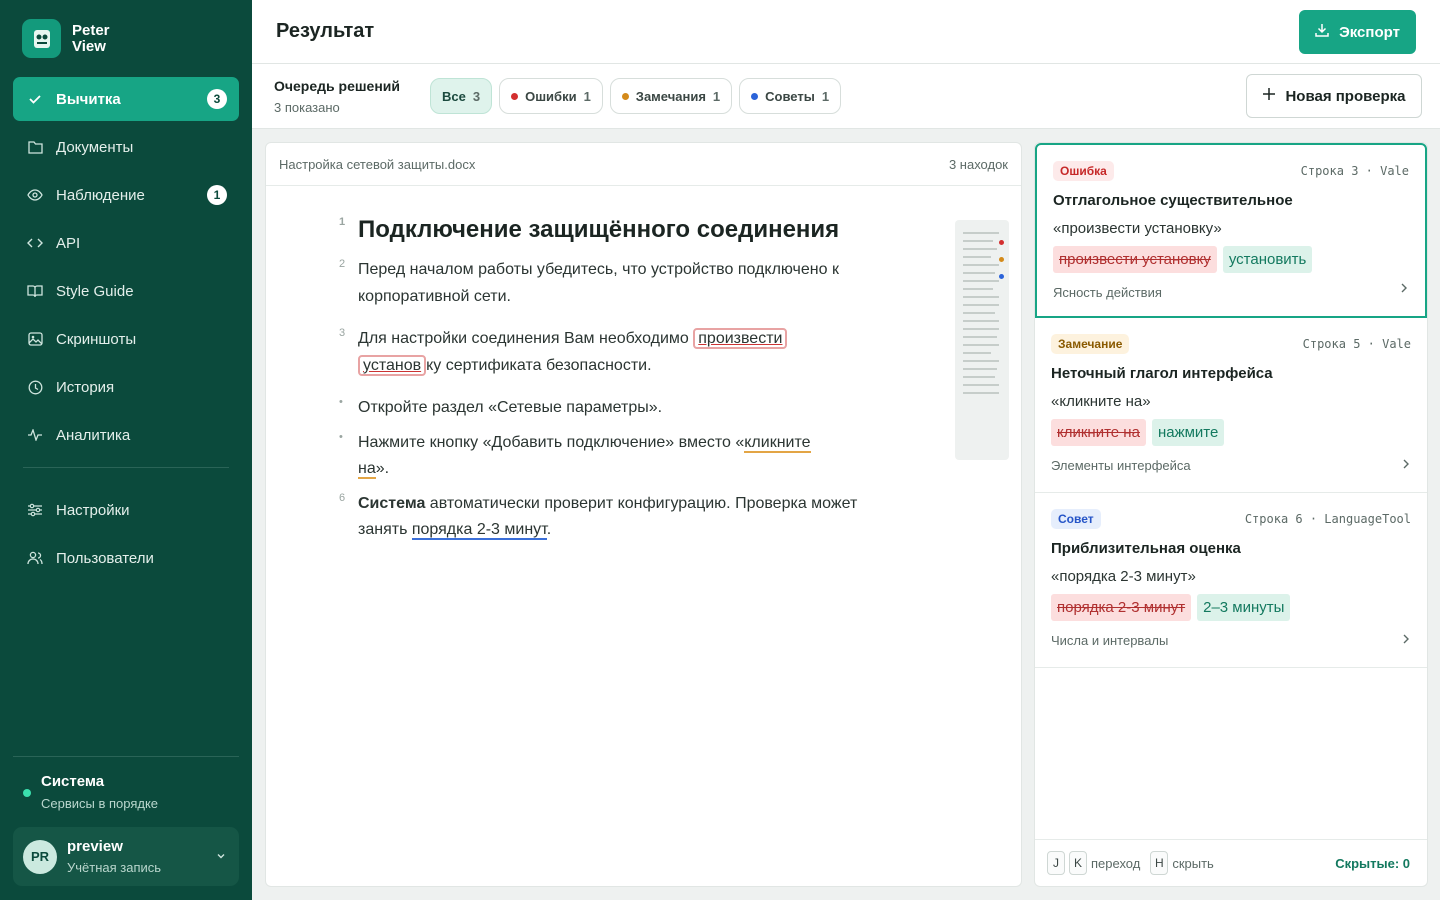 This screenshot has height=900, width=1440. What do you see at coordinates (377, 164) in the screenshot?
I see `document-filename: Настройка сетевой защиты.docx` at bounding box center [377, 164].